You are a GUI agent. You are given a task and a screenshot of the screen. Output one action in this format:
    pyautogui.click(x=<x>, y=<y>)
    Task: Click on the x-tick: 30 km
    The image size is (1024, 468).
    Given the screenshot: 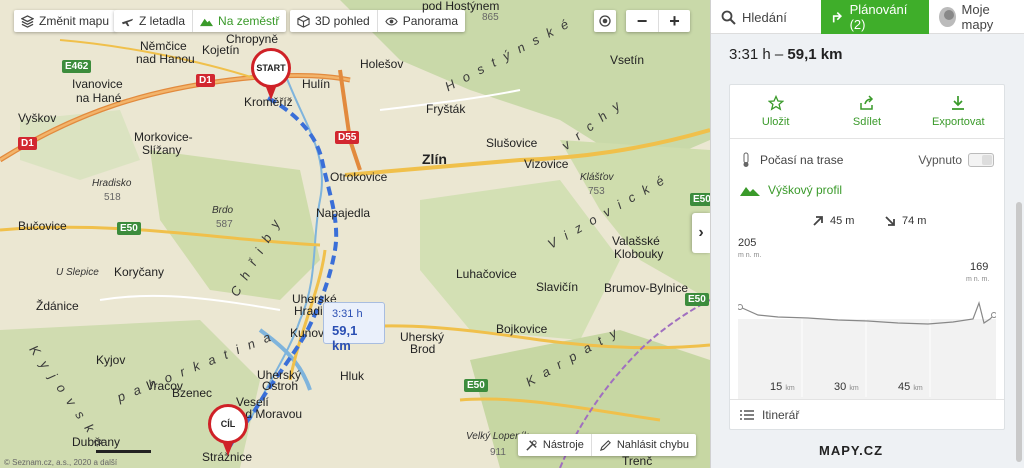 What is the action you would take?
    pyautogui.click(x=846, y=387)
    